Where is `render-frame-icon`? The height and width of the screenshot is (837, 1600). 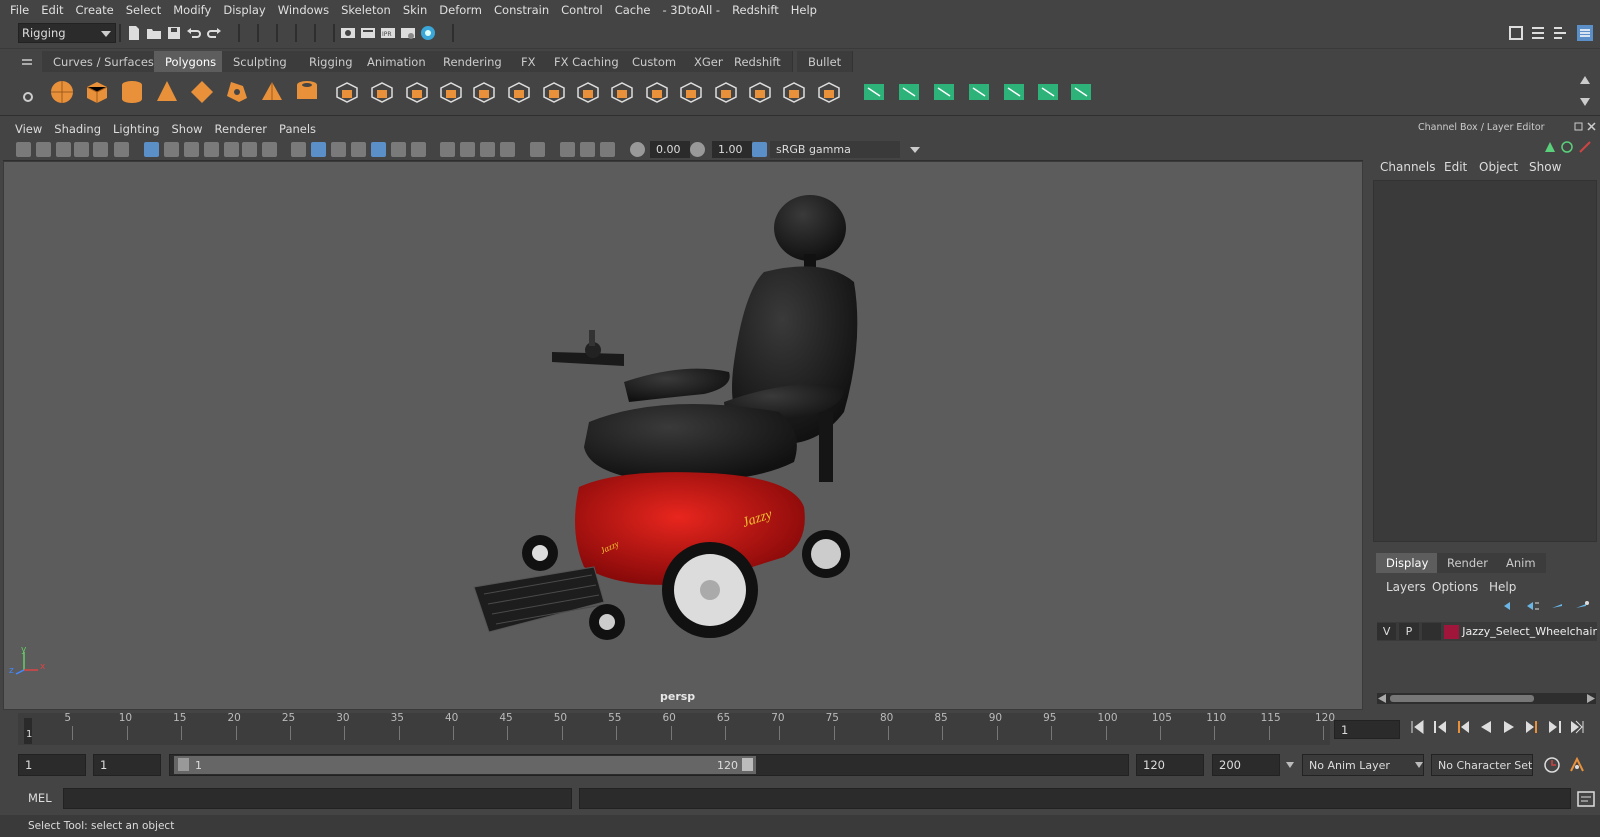 render-frame-icon is located at coordinates (368, 33).